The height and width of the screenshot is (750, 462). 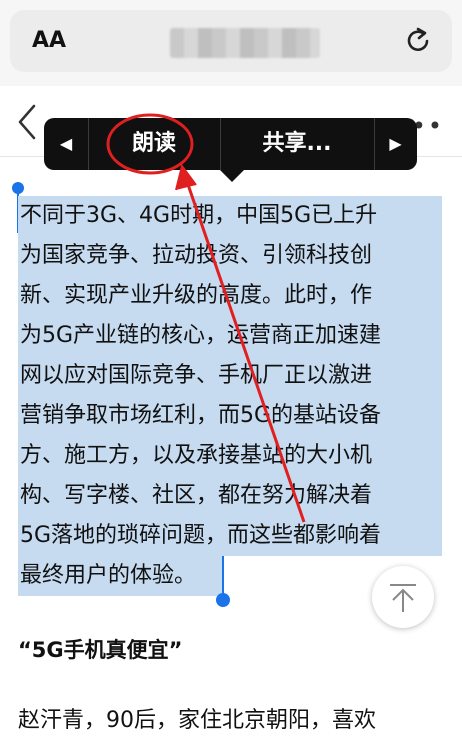 What do you see at coordinates (26, 122) in the screenshot?
I see `chevron-left-icon` at bounding box center [26, 122].